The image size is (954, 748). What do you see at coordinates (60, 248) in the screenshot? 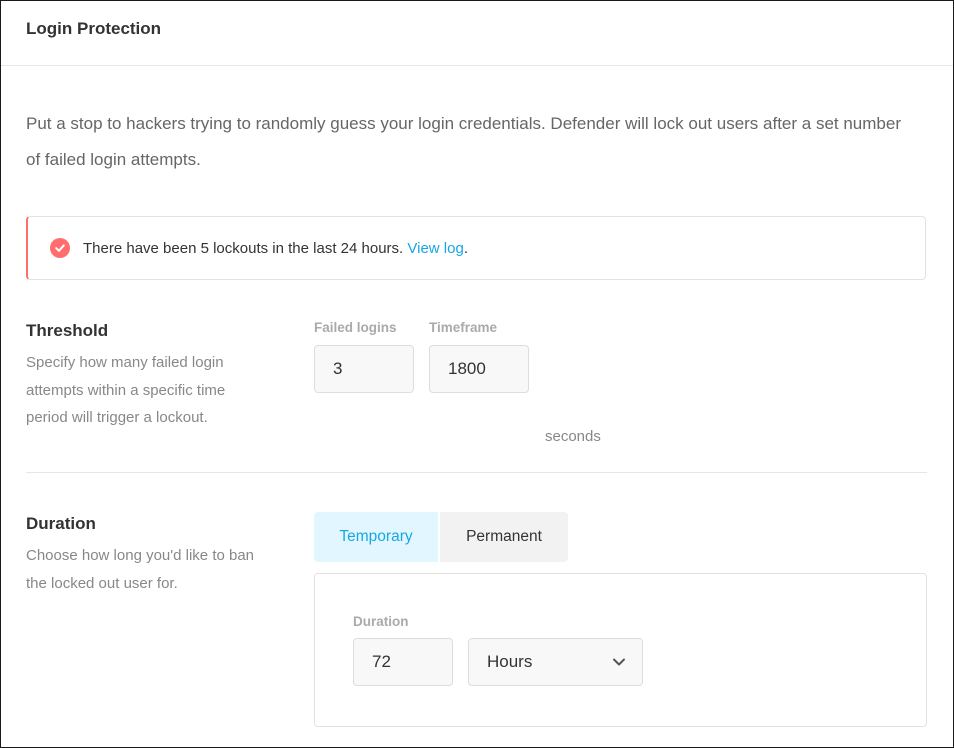
I see `check-circle-icon` at bounding box center [60, 248].